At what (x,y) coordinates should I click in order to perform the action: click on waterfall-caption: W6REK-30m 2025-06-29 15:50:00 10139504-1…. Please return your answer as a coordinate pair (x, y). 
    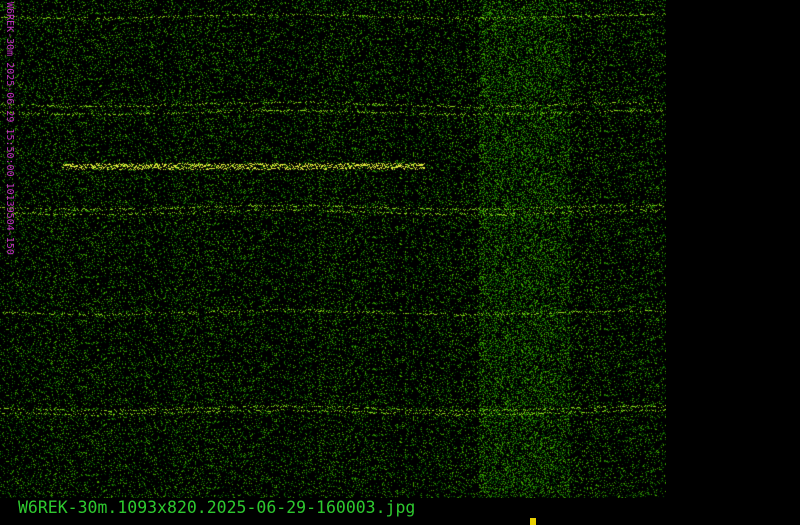
    Looking at the image, I should click on (9, 190).